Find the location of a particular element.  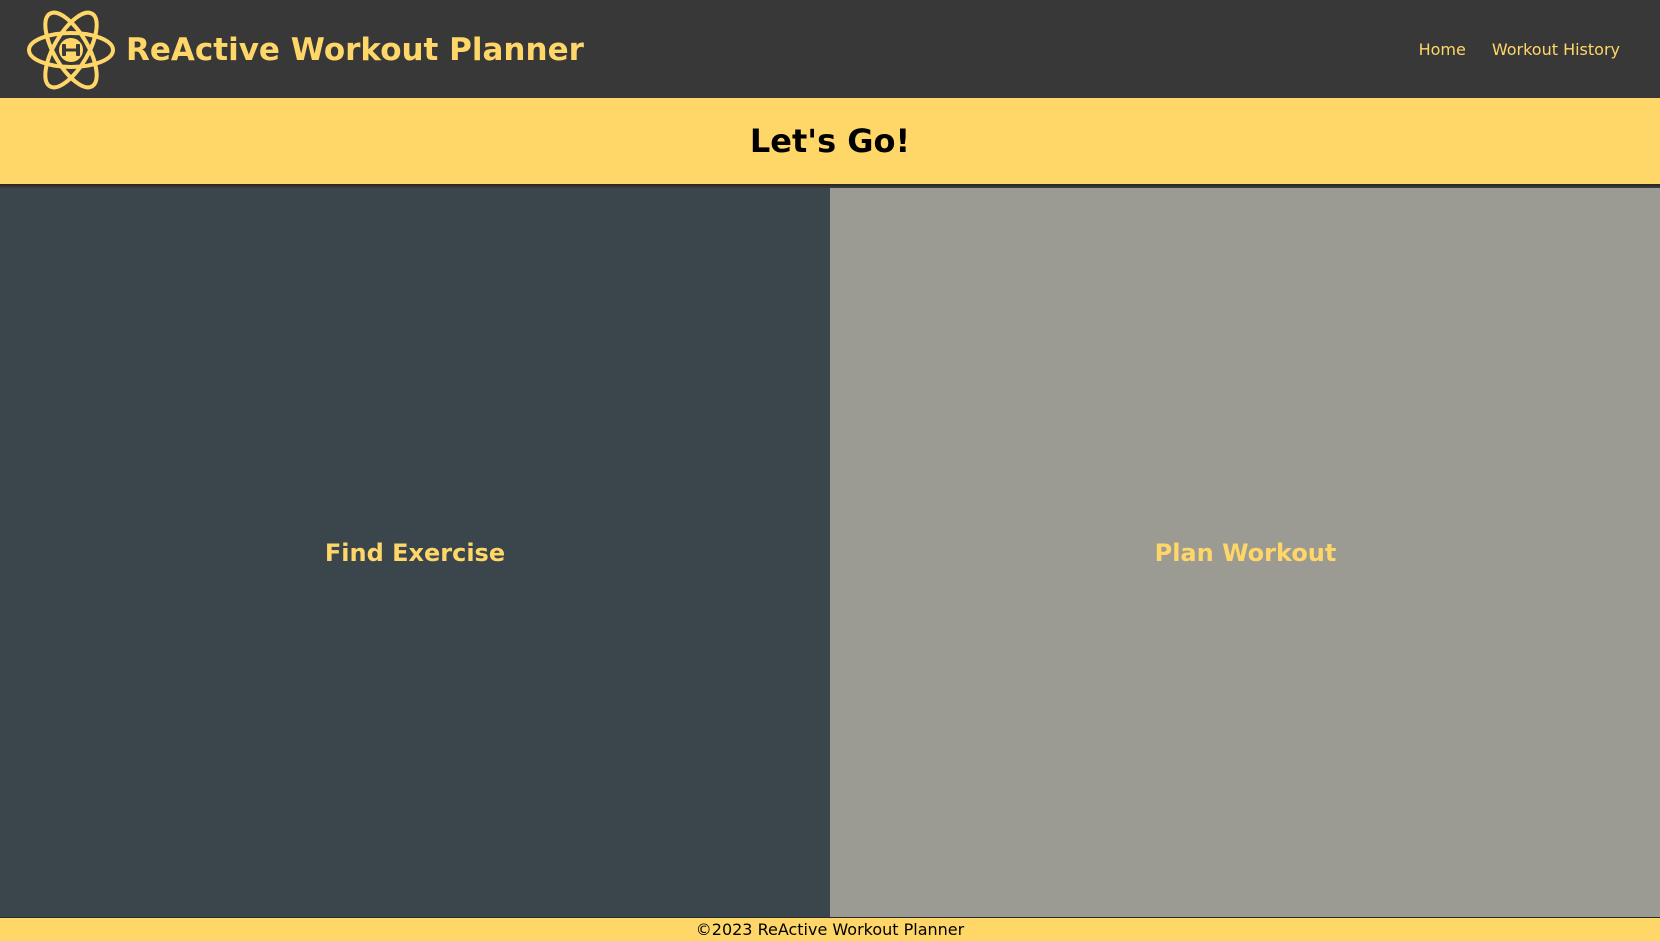

footer: ©2023 ReActive Workout Planner is located at coordinates (830, 929).